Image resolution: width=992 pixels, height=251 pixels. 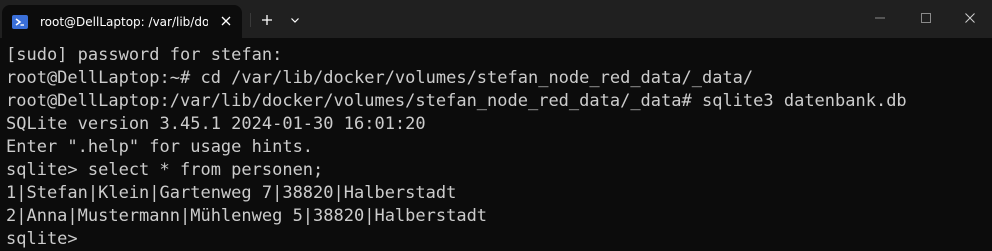 I want to click on new-tab-button, so click(x=267, y=20).